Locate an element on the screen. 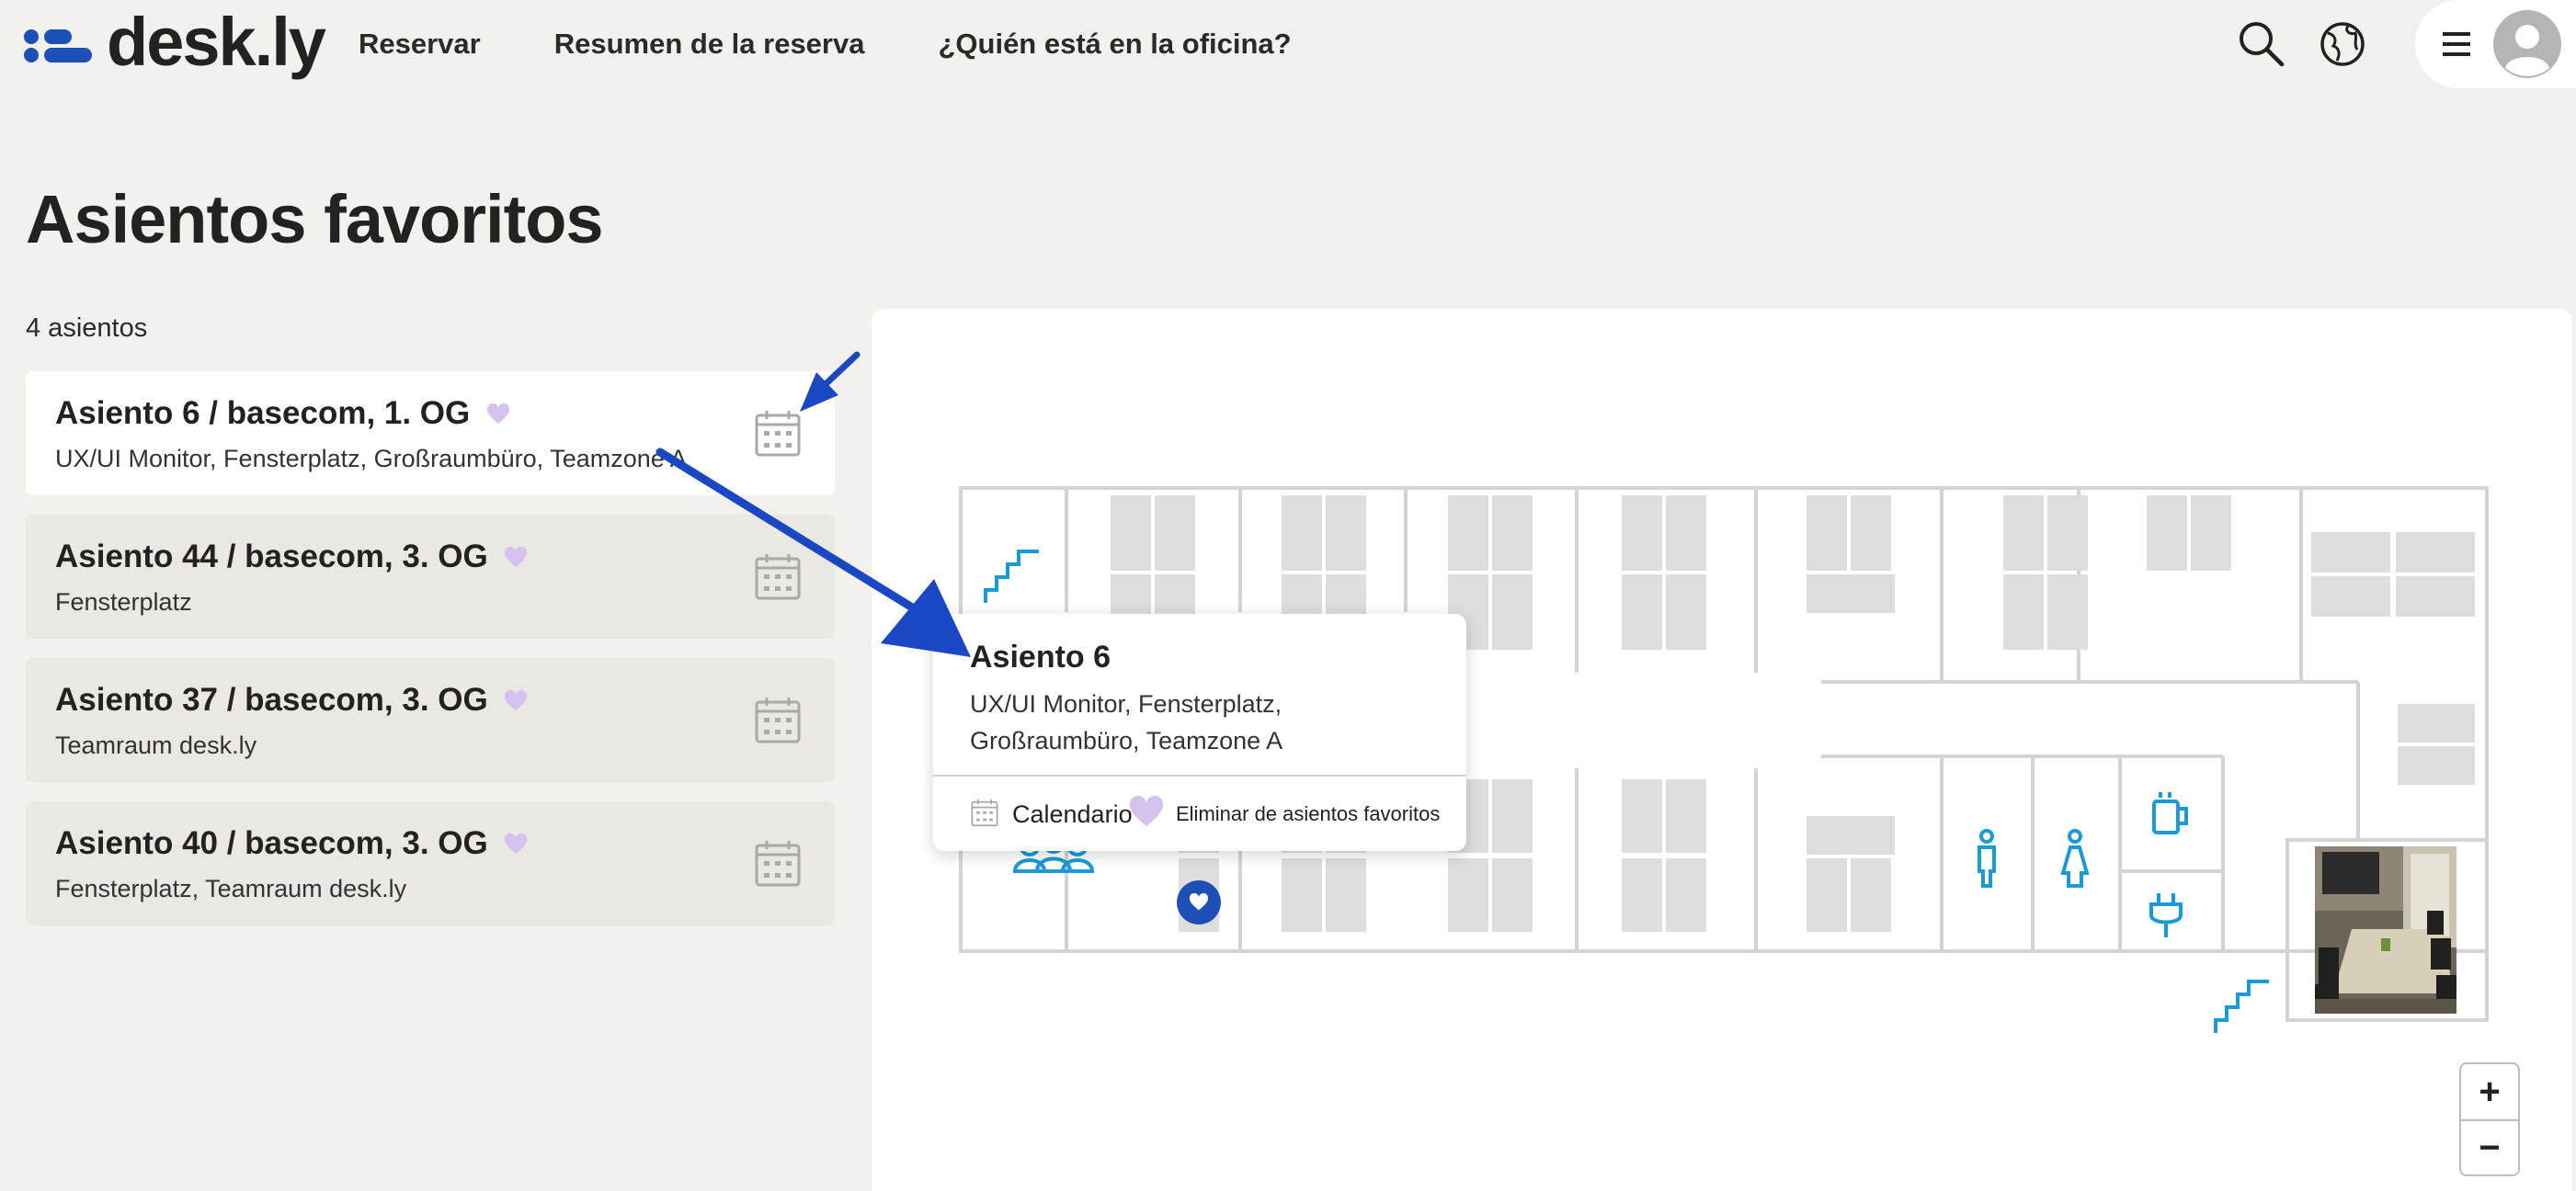 The height and width of the screenshot is (1191, 2576). zoom-out-button: − is located at coordinates (2489, 1146).